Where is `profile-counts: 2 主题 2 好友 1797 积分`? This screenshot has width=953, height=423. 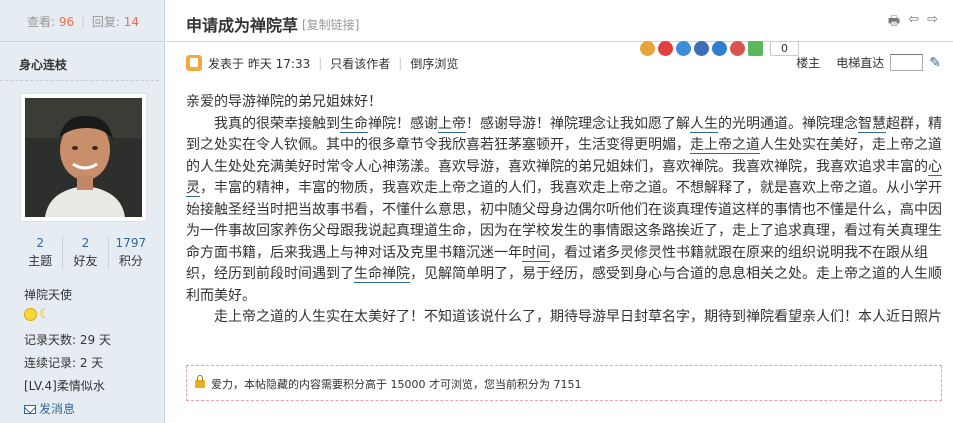
profile-counts: 2 主题 2 好友 1797 积分 is located at coordinates (85, 252).